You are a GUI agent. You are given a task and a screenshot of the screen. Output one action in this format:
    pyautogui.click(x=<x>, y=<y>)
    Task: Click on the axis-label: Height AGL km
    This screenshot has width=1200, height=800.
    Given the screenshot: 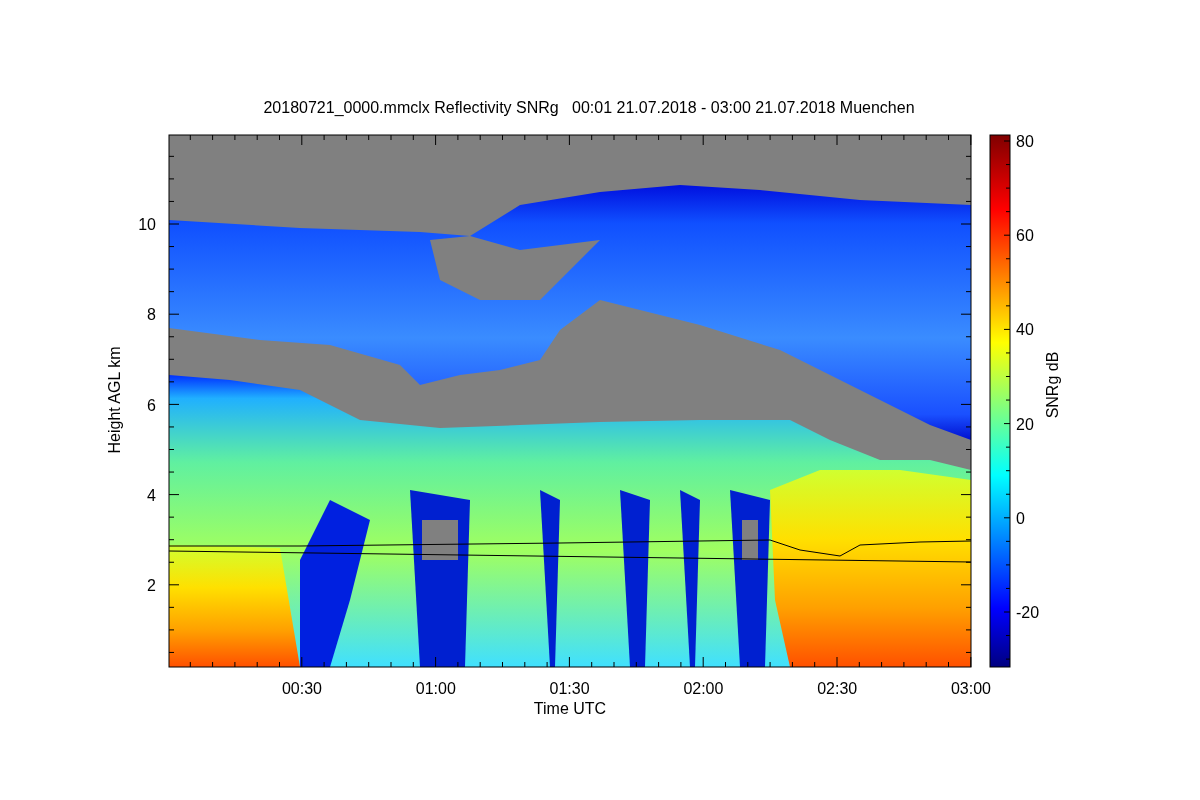 What is the action you would take?
    pyautogui.click(x=114, y=400)
    